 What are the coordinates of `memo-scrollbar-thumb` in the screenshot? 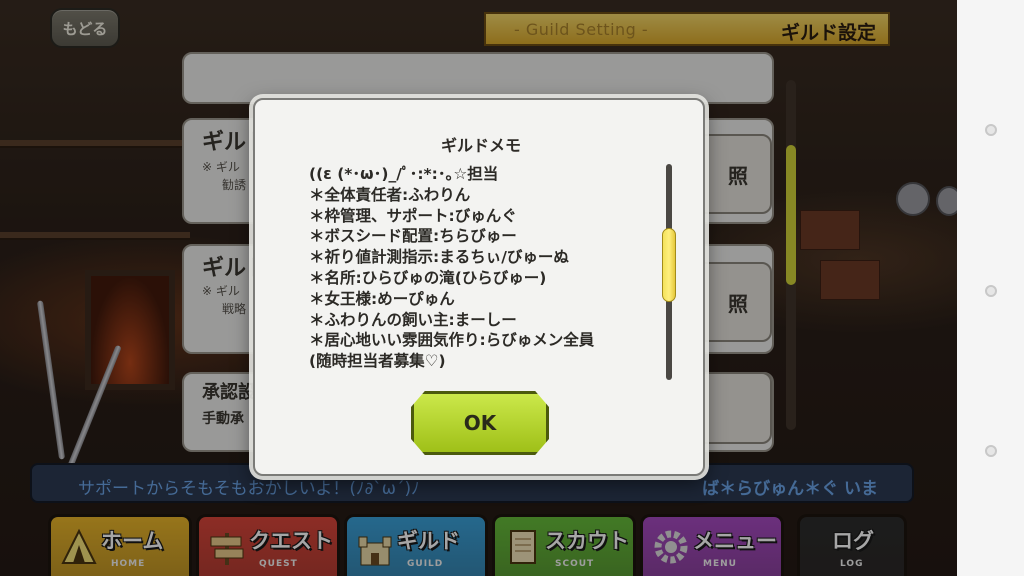 It's located at (669, 264).